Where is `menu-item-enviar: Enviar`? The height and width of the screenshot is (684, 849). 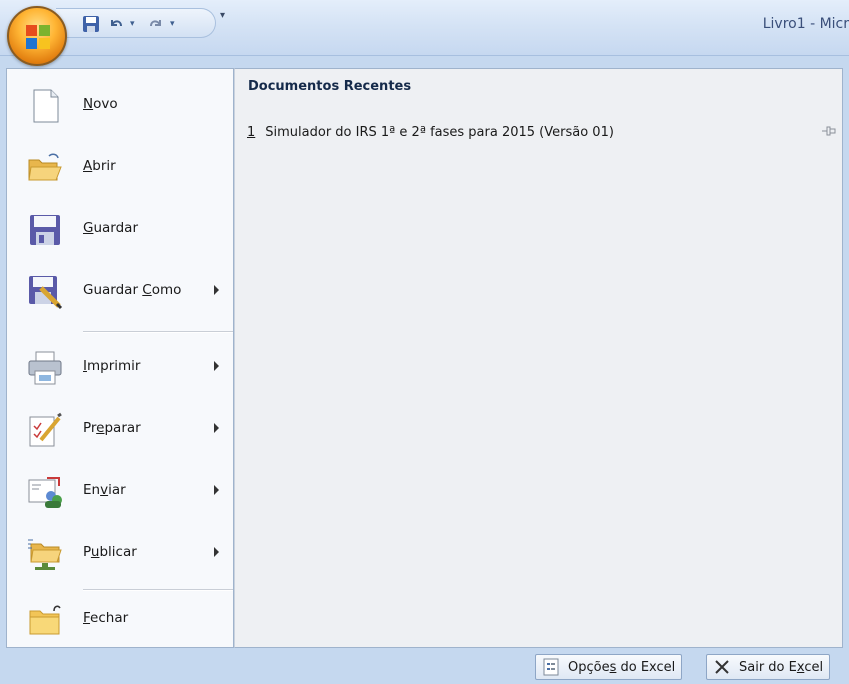
menu-item-enviar: Enviar is located at coordinates (120, 490).